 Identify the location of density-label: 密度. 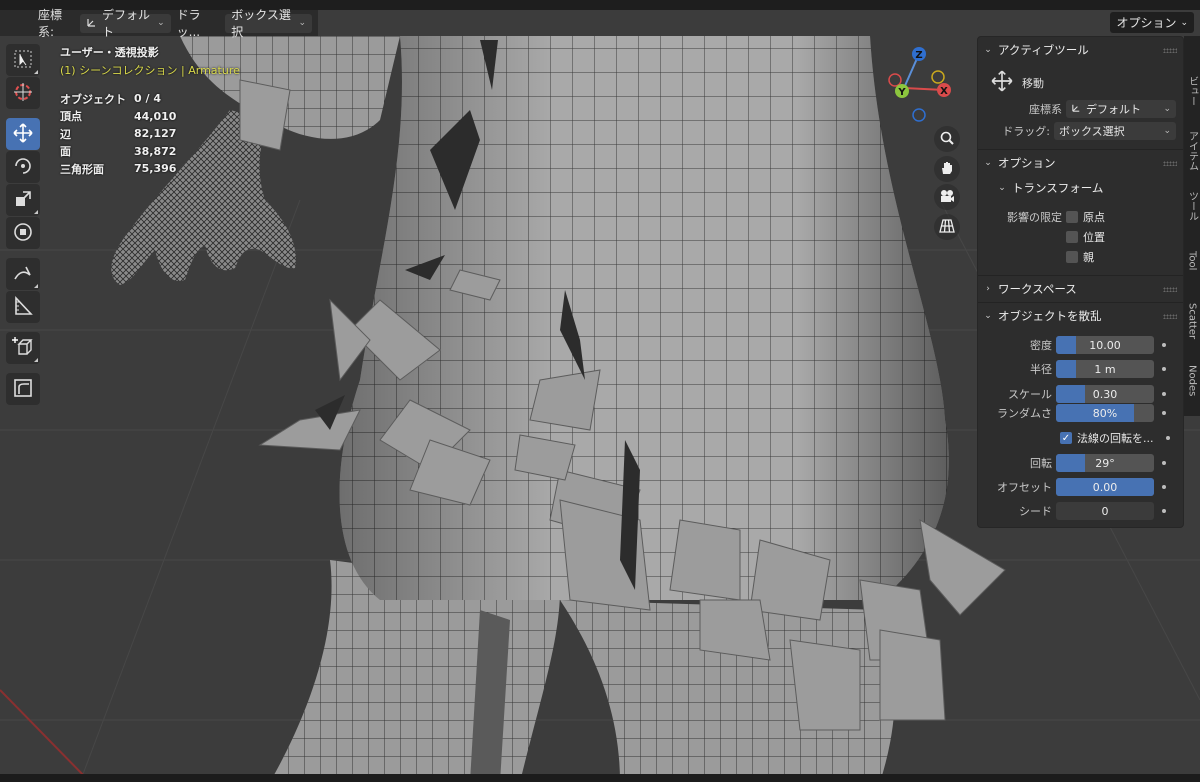
(1041, 345).